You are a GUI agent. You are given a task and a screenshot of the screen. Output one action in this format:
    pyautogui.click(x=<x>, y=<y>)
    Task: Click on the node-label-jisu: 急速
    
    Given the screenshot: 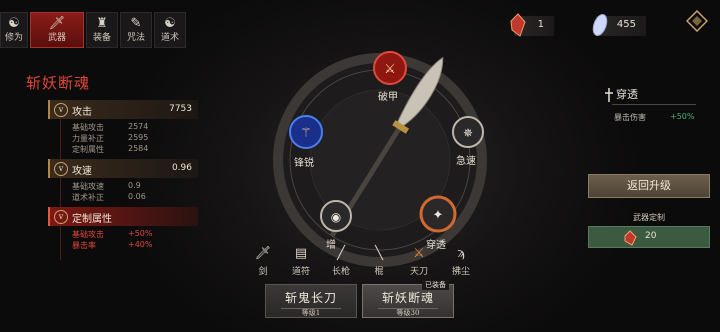 What is the action you would take?
    pyautogui.click(x=466, y=161)
    